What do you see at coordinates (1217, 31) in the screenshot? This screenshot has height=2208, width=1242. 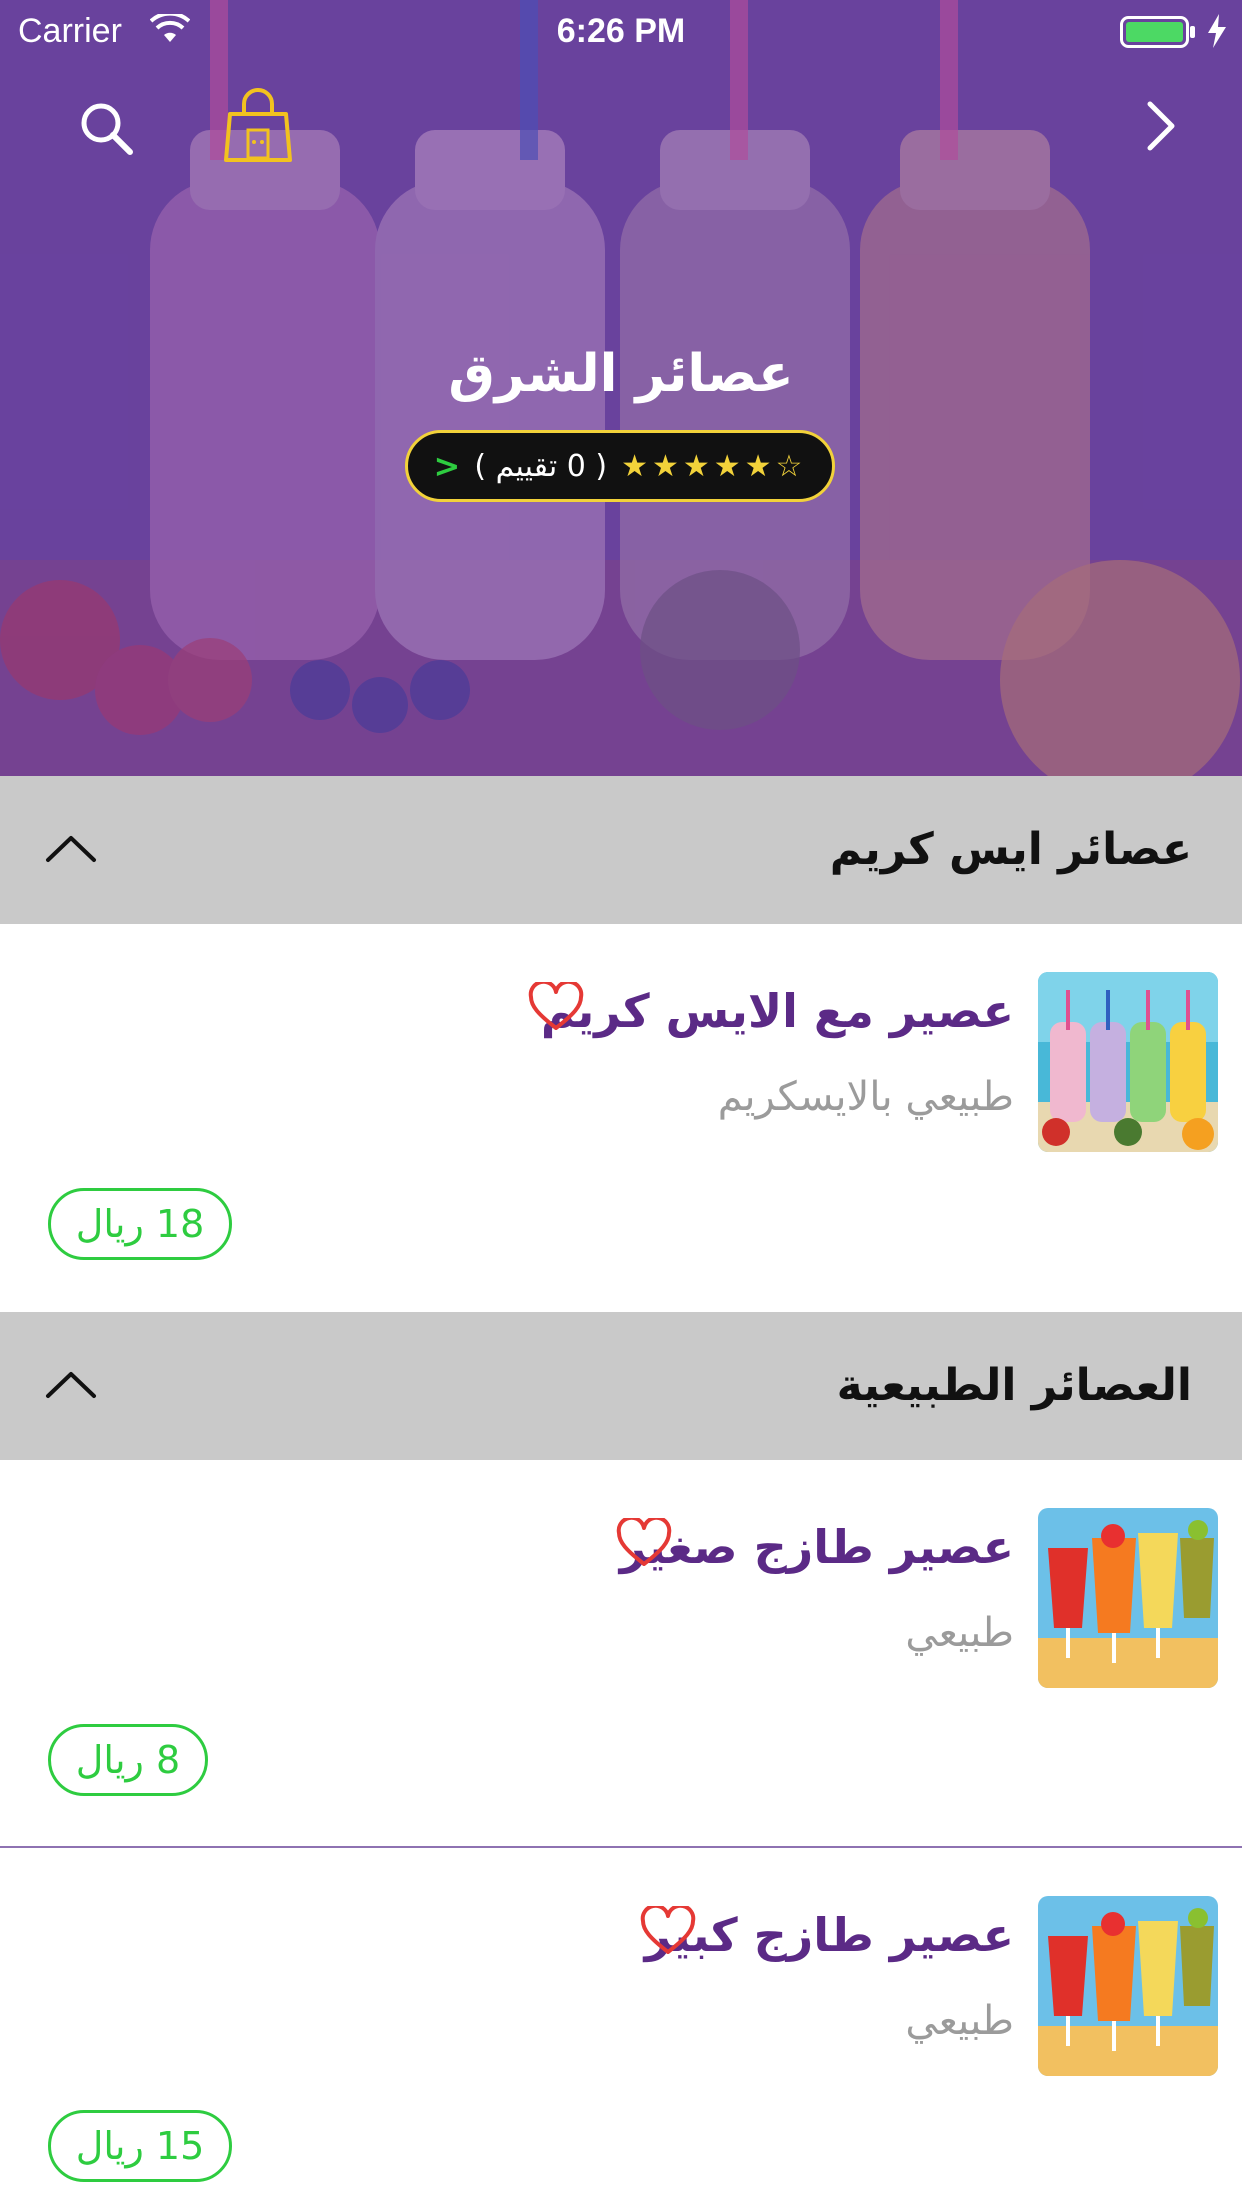 I see `charging-icon` at bounding box center [1217, 31].